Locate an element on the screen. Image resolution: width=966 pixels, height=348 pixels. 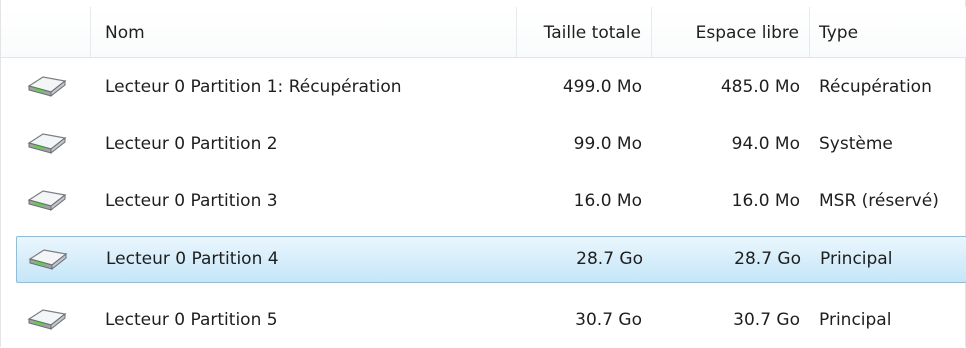
partition-total-size: 99.0 Mo is located at coordinates (607, 144).